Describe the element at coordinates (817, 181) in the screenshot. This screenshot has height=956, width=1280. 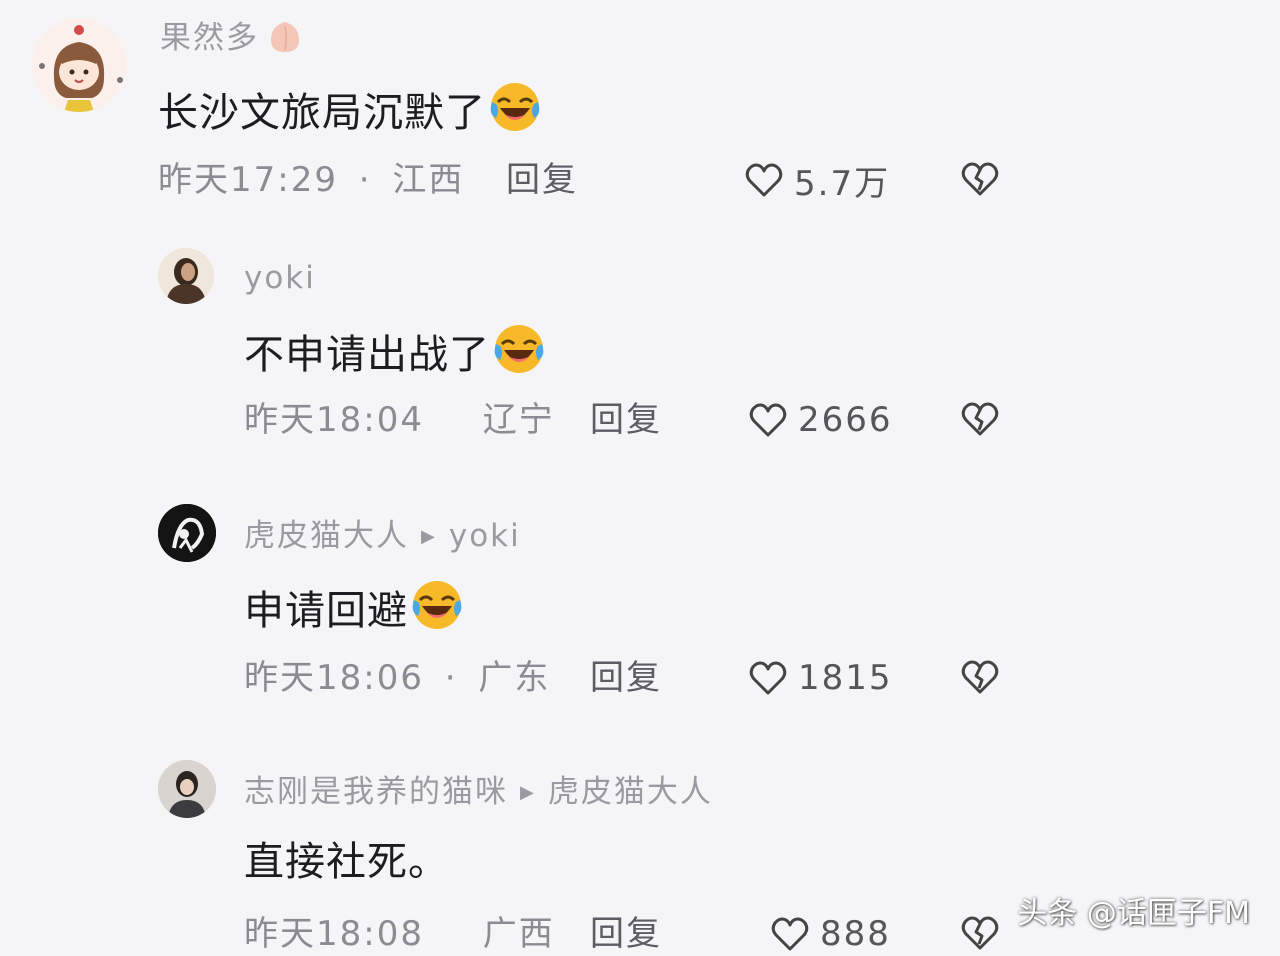
I see `like-button: 5.7万` at that location.